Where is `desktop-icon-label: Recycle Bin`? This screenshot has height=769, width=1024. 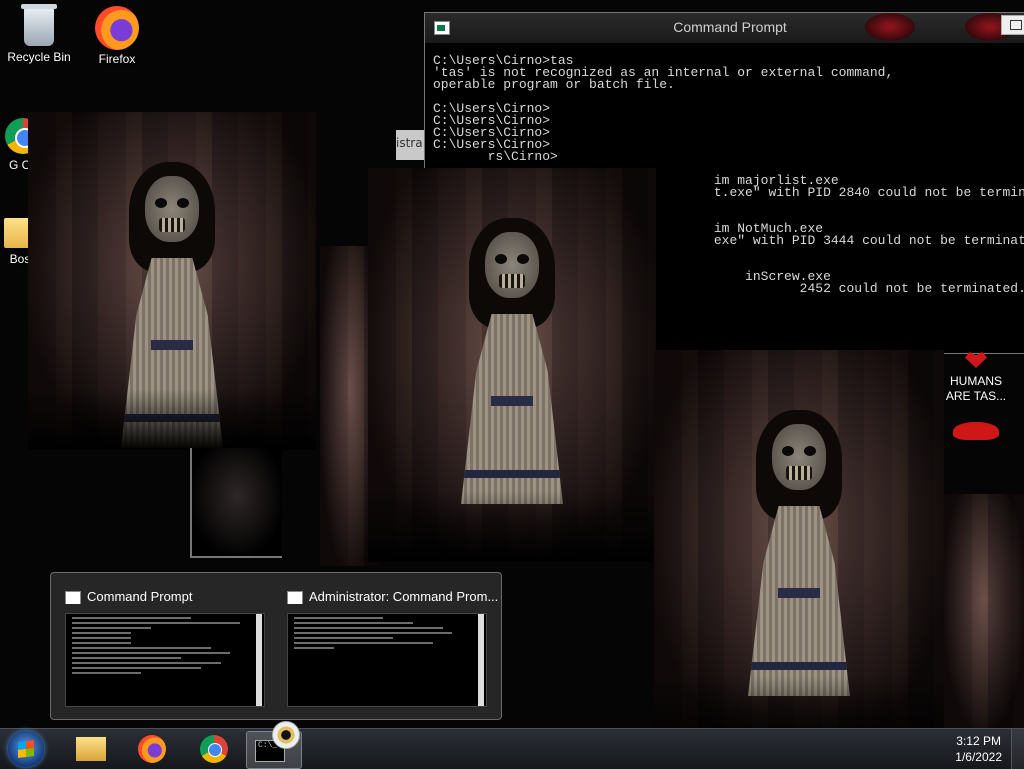
desktop-icon-label: Recycle Bin is located at coordinates (39, 57).